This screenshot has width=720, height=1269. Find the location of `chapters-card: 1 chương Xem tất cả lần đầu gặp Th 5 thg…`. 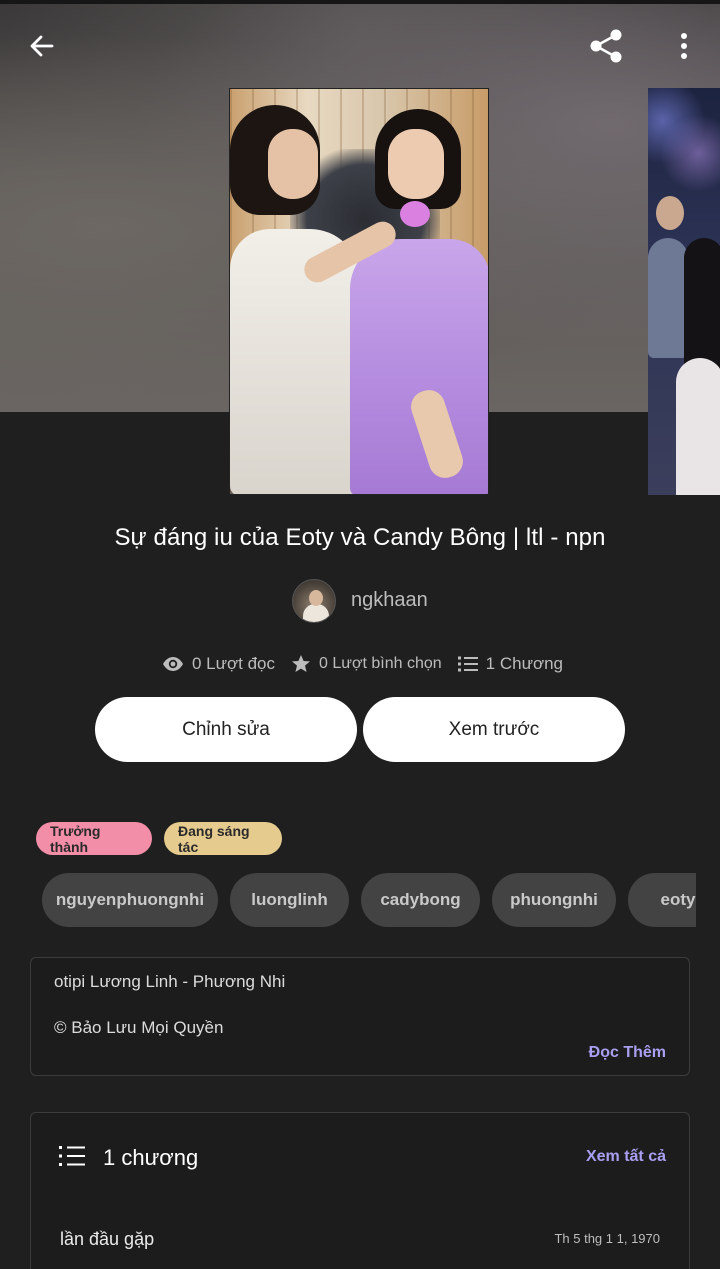

chapters-card: 1 chương Xem tất cả lần đầu gặp Th 5 thg… is located at coordinates (360, 1190).